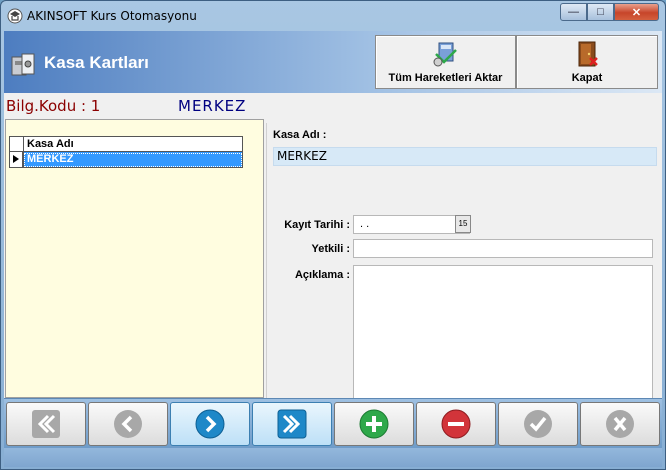 The width and height of the screenshot is (666, 470). I want to click on next-record-button, so click(210, 424).